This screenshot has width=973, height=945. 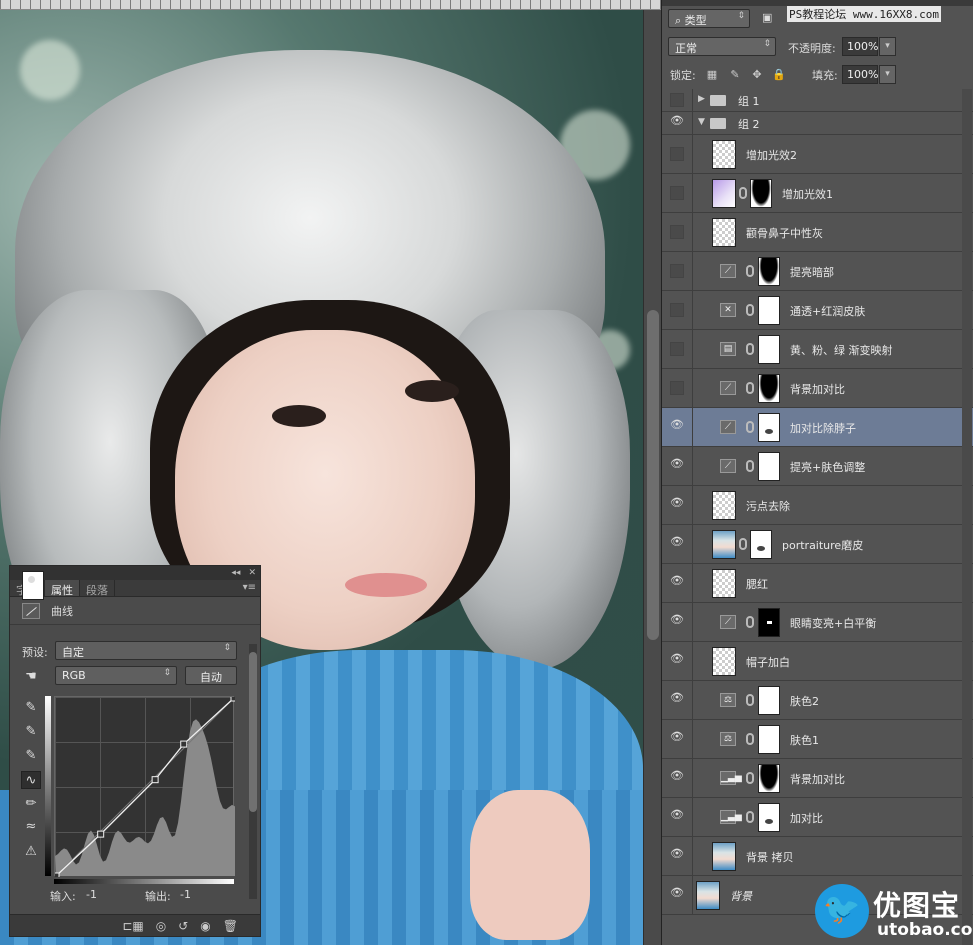 I want to click on clipping-warning-icon: ⚠, so click(x=31, y=851).